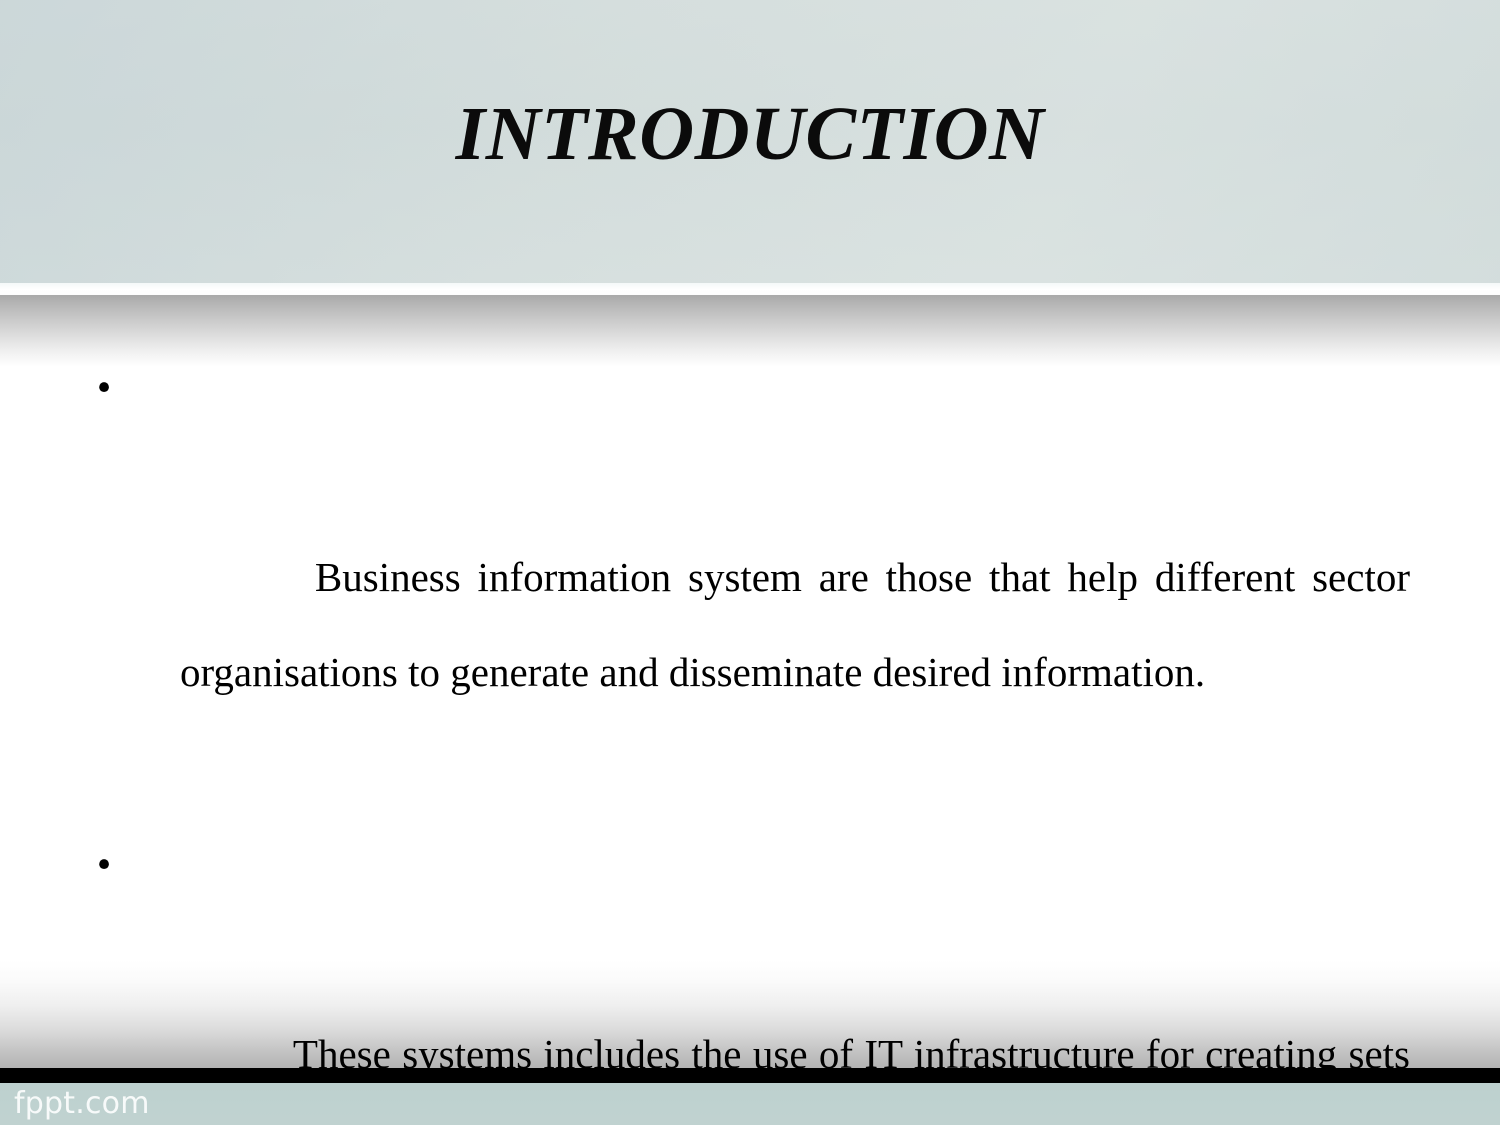 The width and height of the screenshot is (1500, 1125). Describe the element at coordinates (750, 134) in the screenshot. I see `page-title: INTRODUCTION` at that location.